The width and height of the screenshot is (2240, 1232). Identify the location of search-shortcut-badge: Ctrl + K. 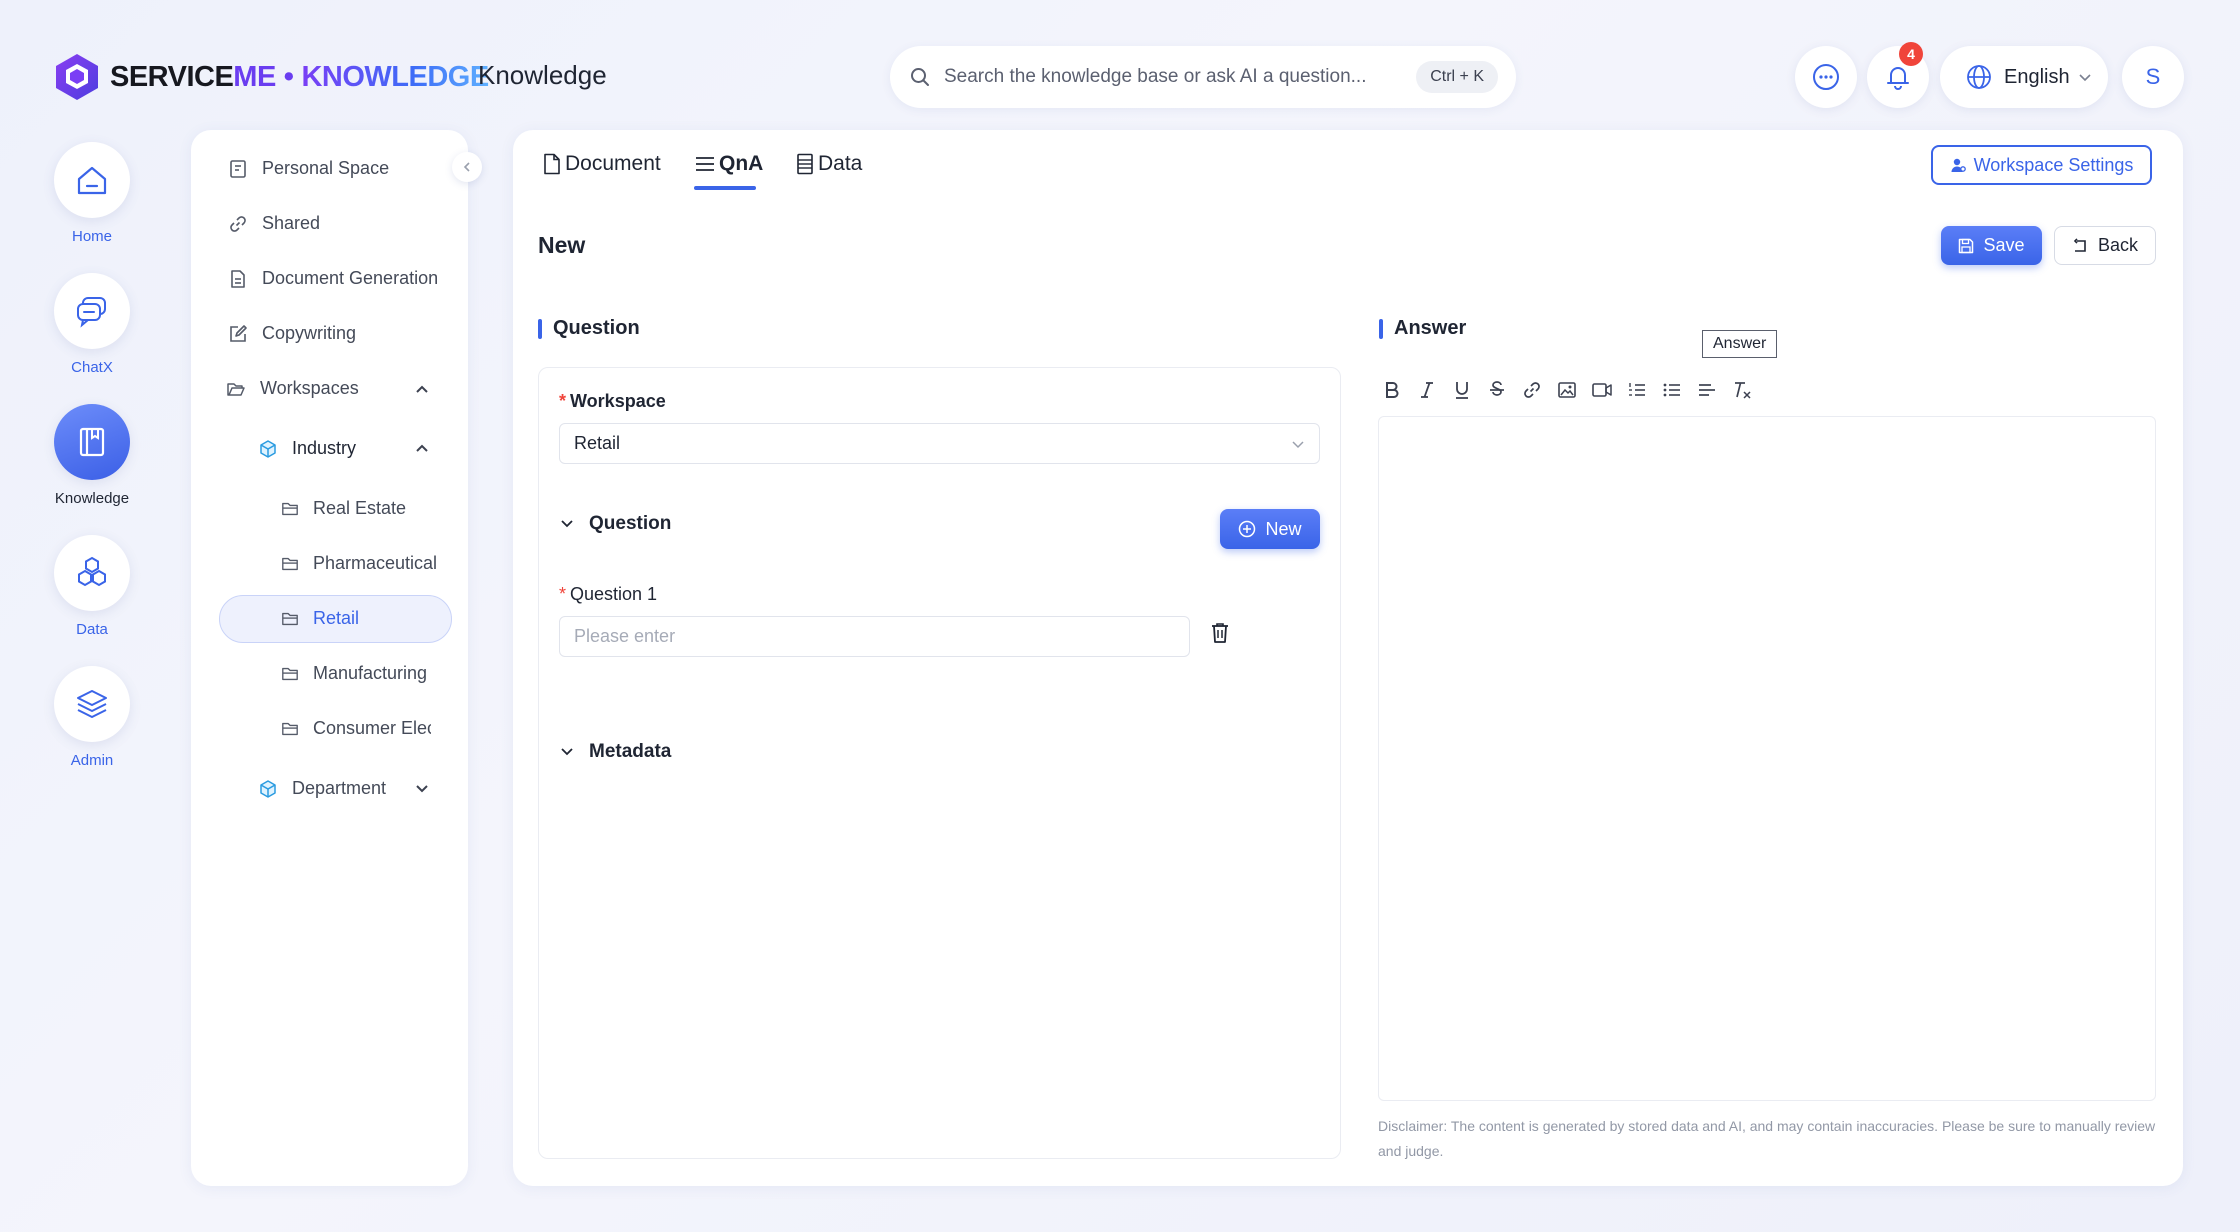
(1457, 77).